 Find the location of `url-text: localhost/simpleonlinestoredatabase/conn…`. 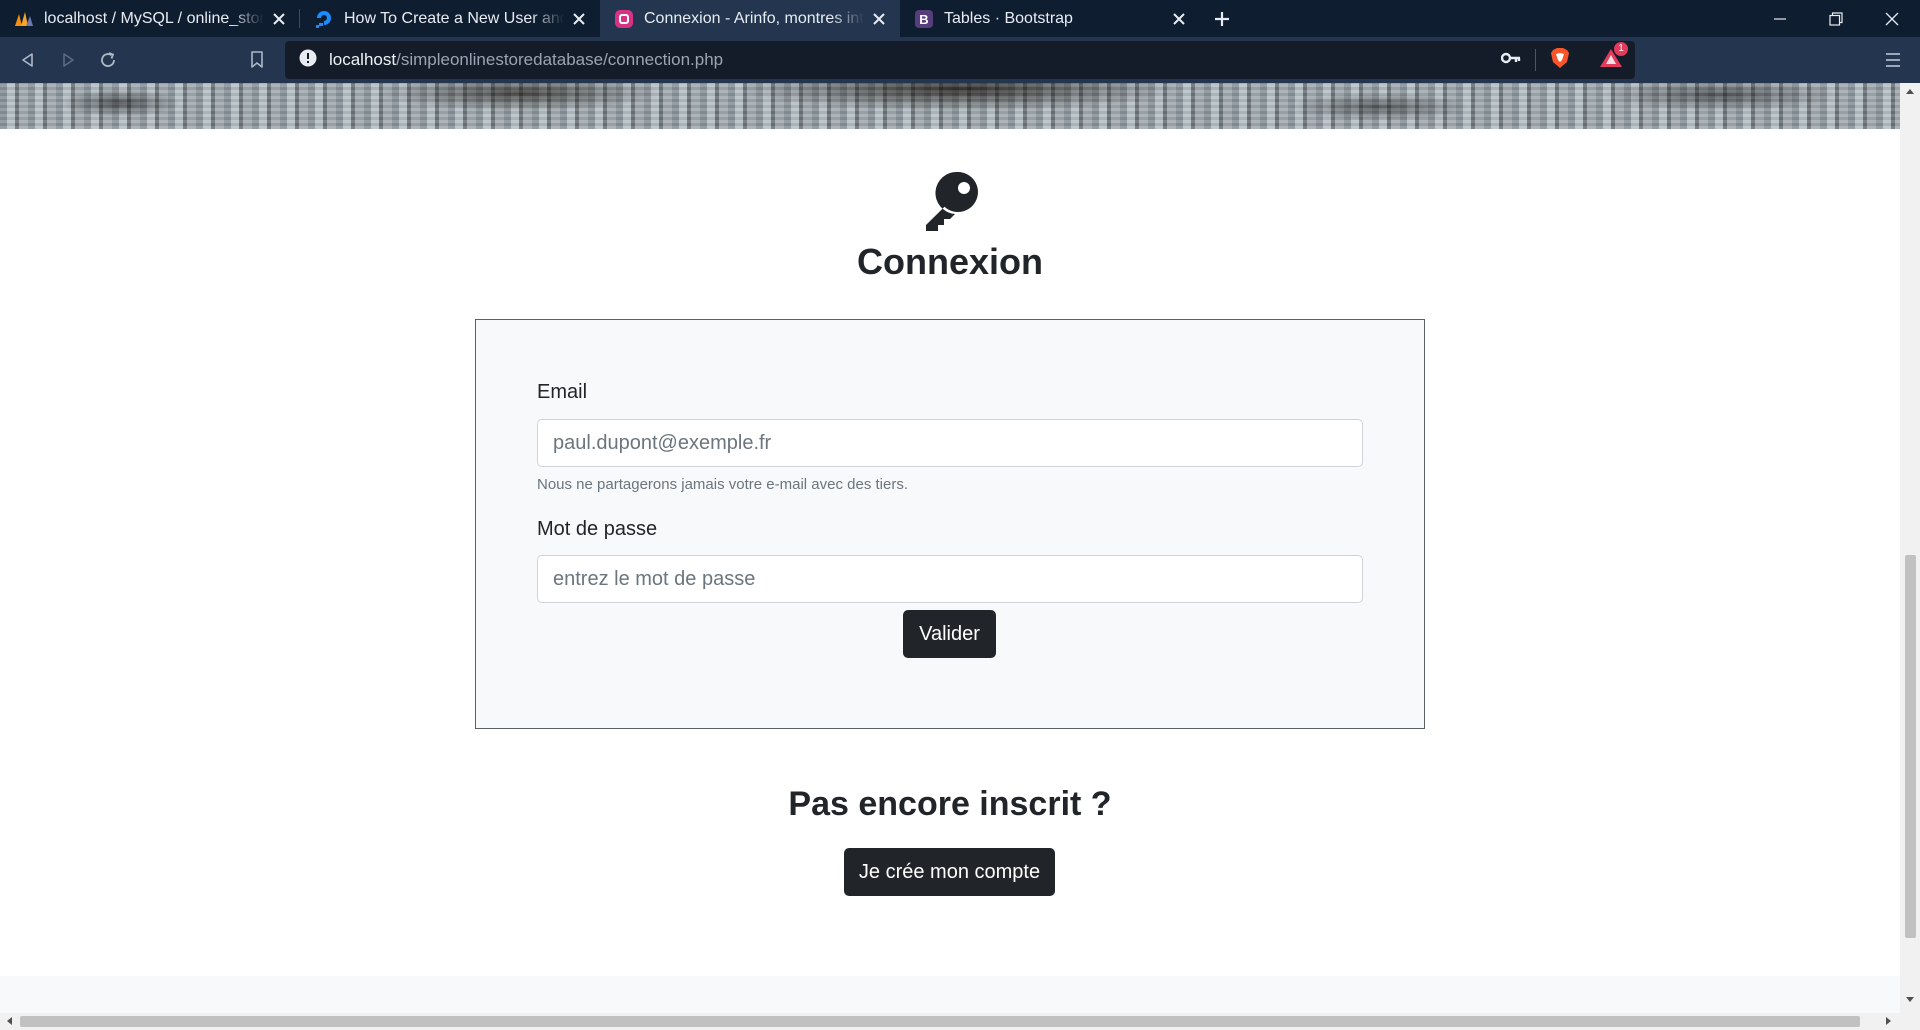

url-text: localhost/simpleonlinestoredatabase/conn… is located at coordinates (526, 60).